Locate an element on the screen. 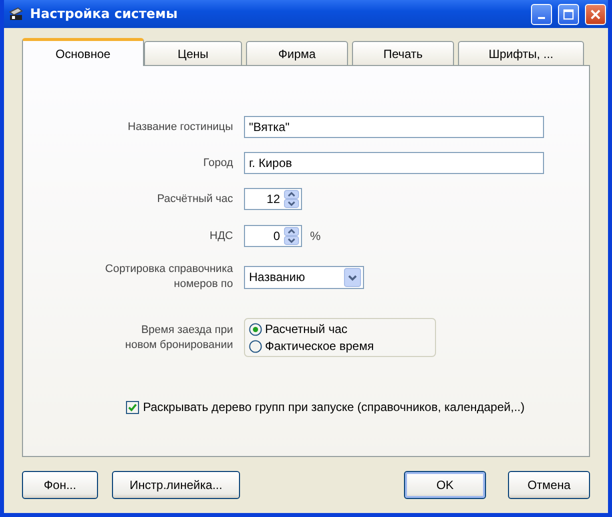 The height and width of the screenshot is (517, 612). window-title: Настройка системы is located at coordinates (104, 14).